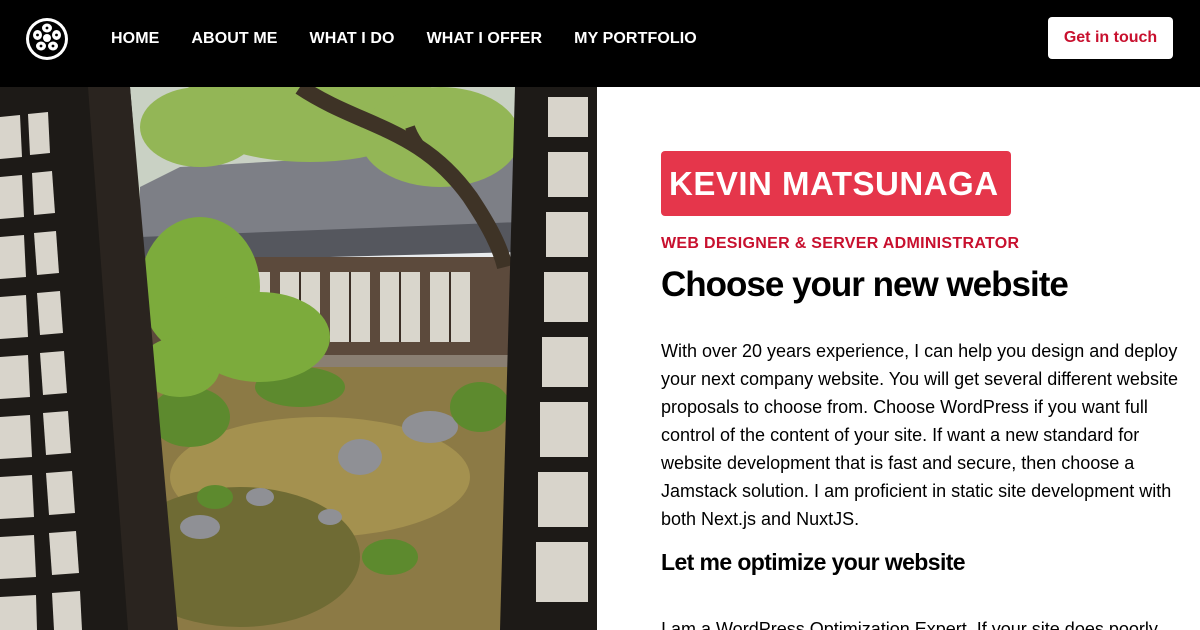 This screenshot has height=630, width=1200. What do you see at coordinates (1110, 38) in the screenshot?
I see `get-in-touch-button: Get in touch` at bounding box center [1110, 38].